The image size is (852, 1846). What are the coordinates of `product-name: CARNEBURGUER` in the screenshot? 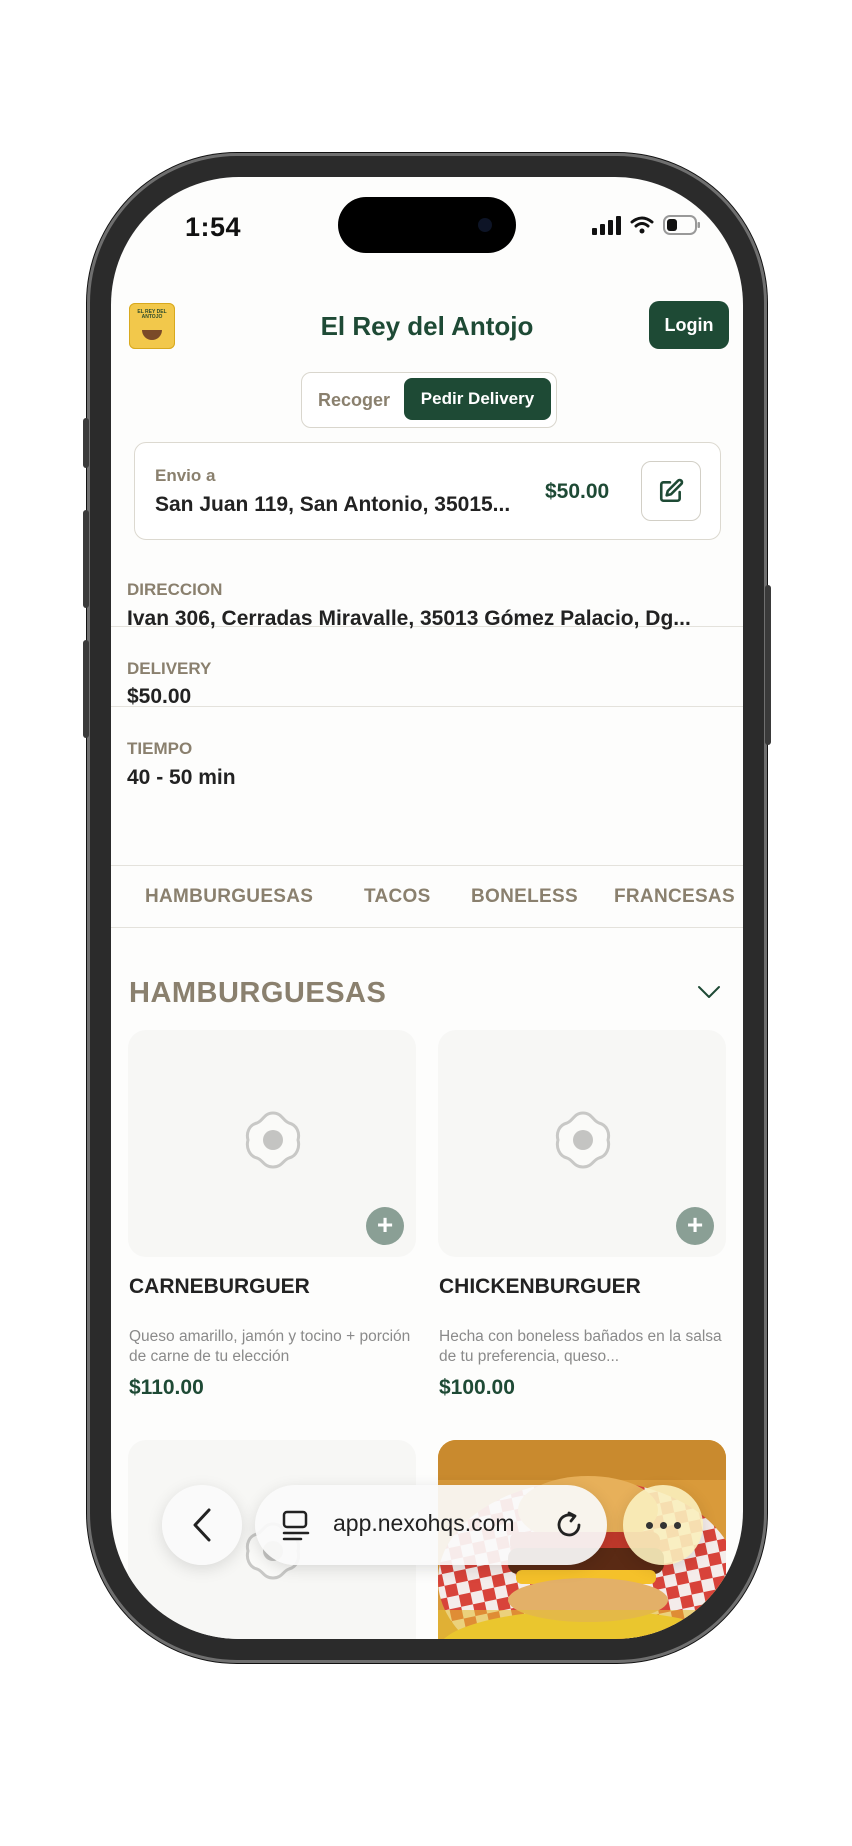 It's located at (219, 1286).